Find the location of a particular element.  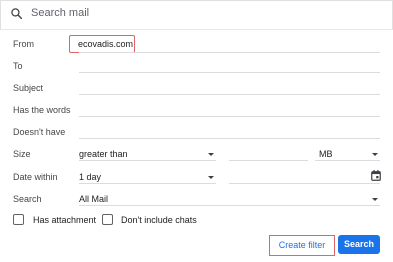

has-attachment-checkbox is located at coordinates (18, 219).